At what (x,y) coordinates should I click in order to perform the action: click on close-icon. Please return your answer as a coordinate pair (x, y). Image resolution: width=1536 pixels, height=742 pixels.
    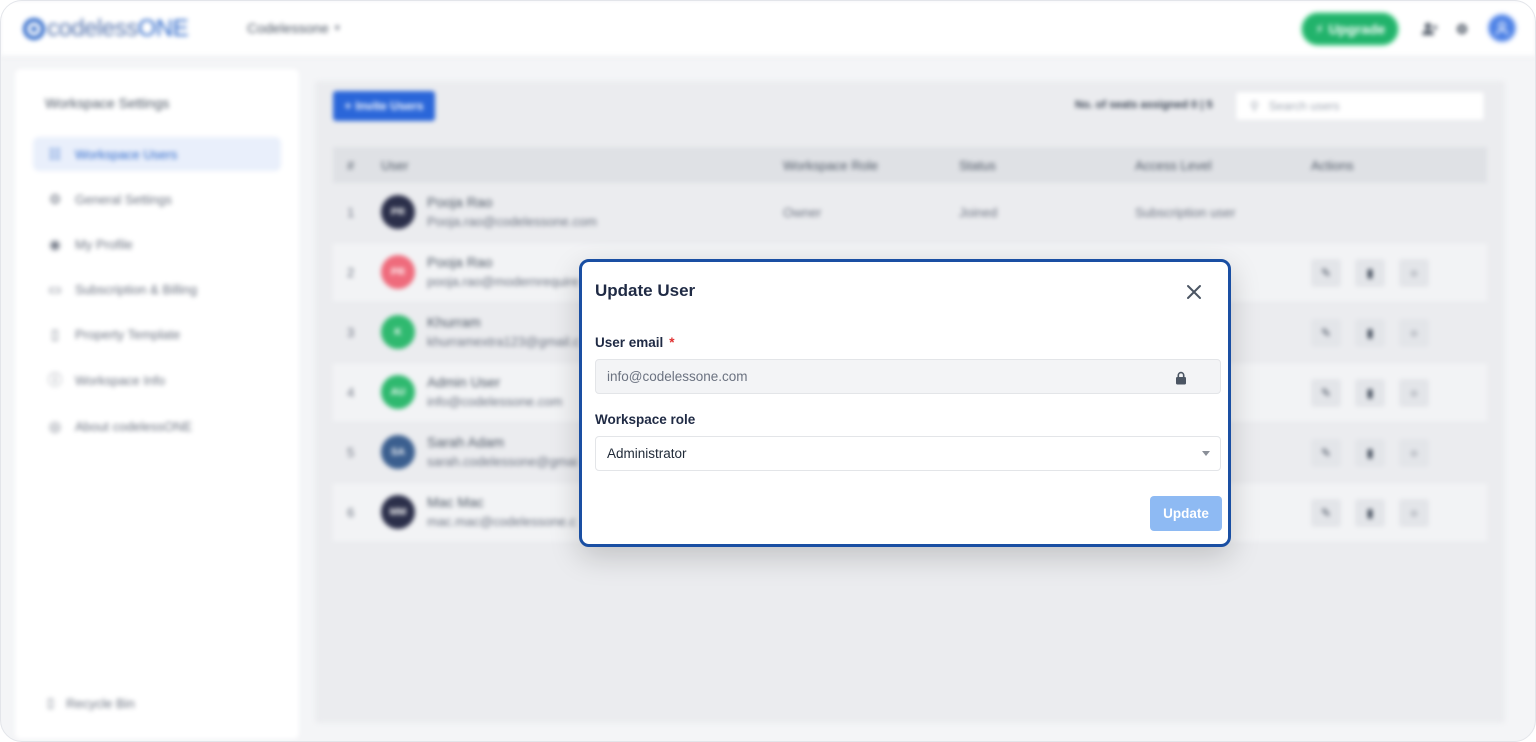
    Looking at the image, I should click on (1194, 292).